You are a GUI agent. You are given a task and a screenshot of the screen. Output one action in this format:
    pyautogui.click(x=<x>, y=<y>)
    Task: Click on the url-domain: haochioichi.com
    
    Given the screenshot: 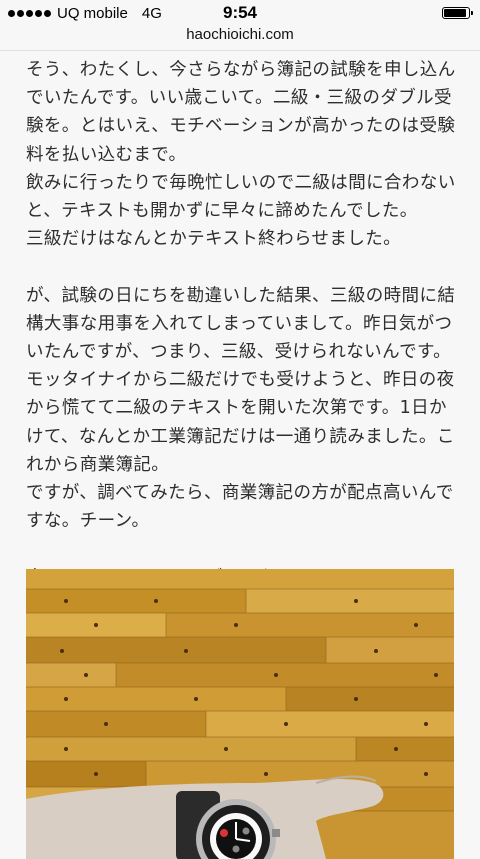 What is the action you would take?
    pyautogui.click(x=240, y=35)
    